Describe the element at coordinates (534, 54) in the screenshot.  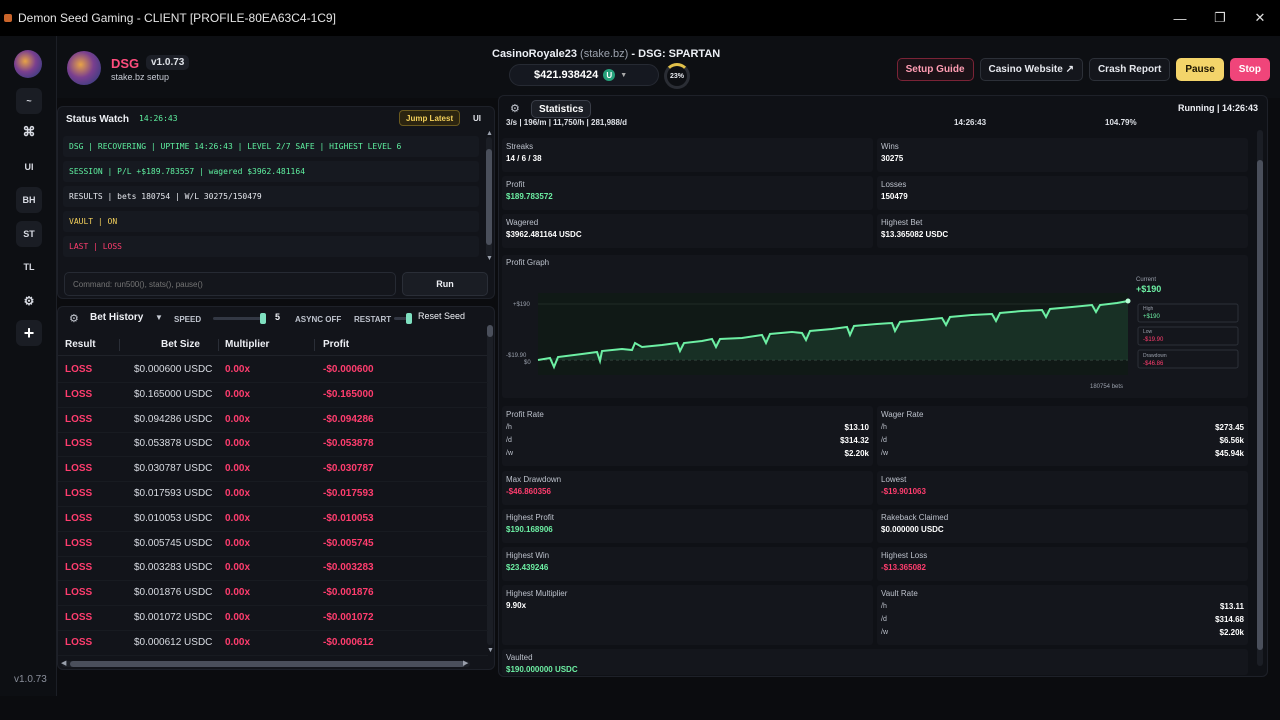
I see `account-name: CasinoRoyale23` at that location.